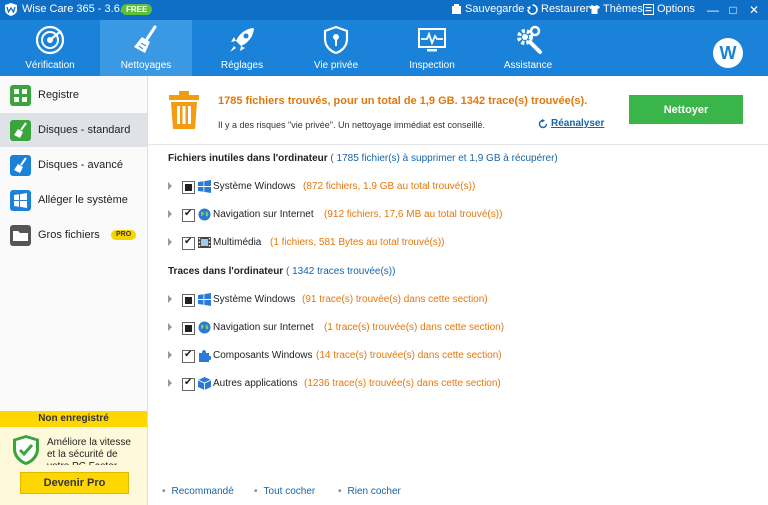  What do you see at coordinates (50, 40) in the screenshot?
I see `radar-icon` at bounding box center [50, 40].